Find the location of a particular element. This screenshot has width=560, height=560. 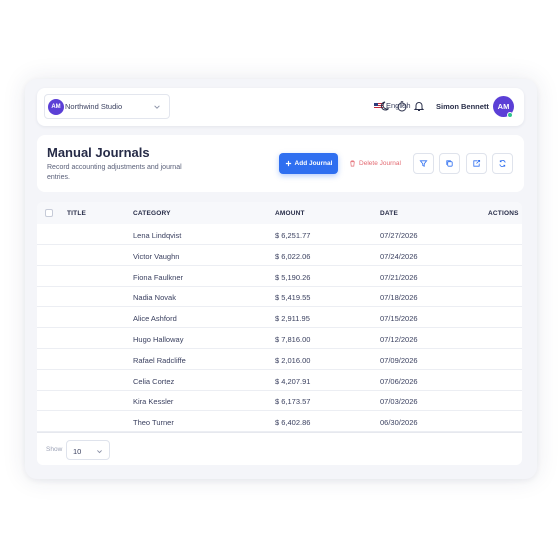

cell-category: Nadia Novak is located at coordinates (154, 298).